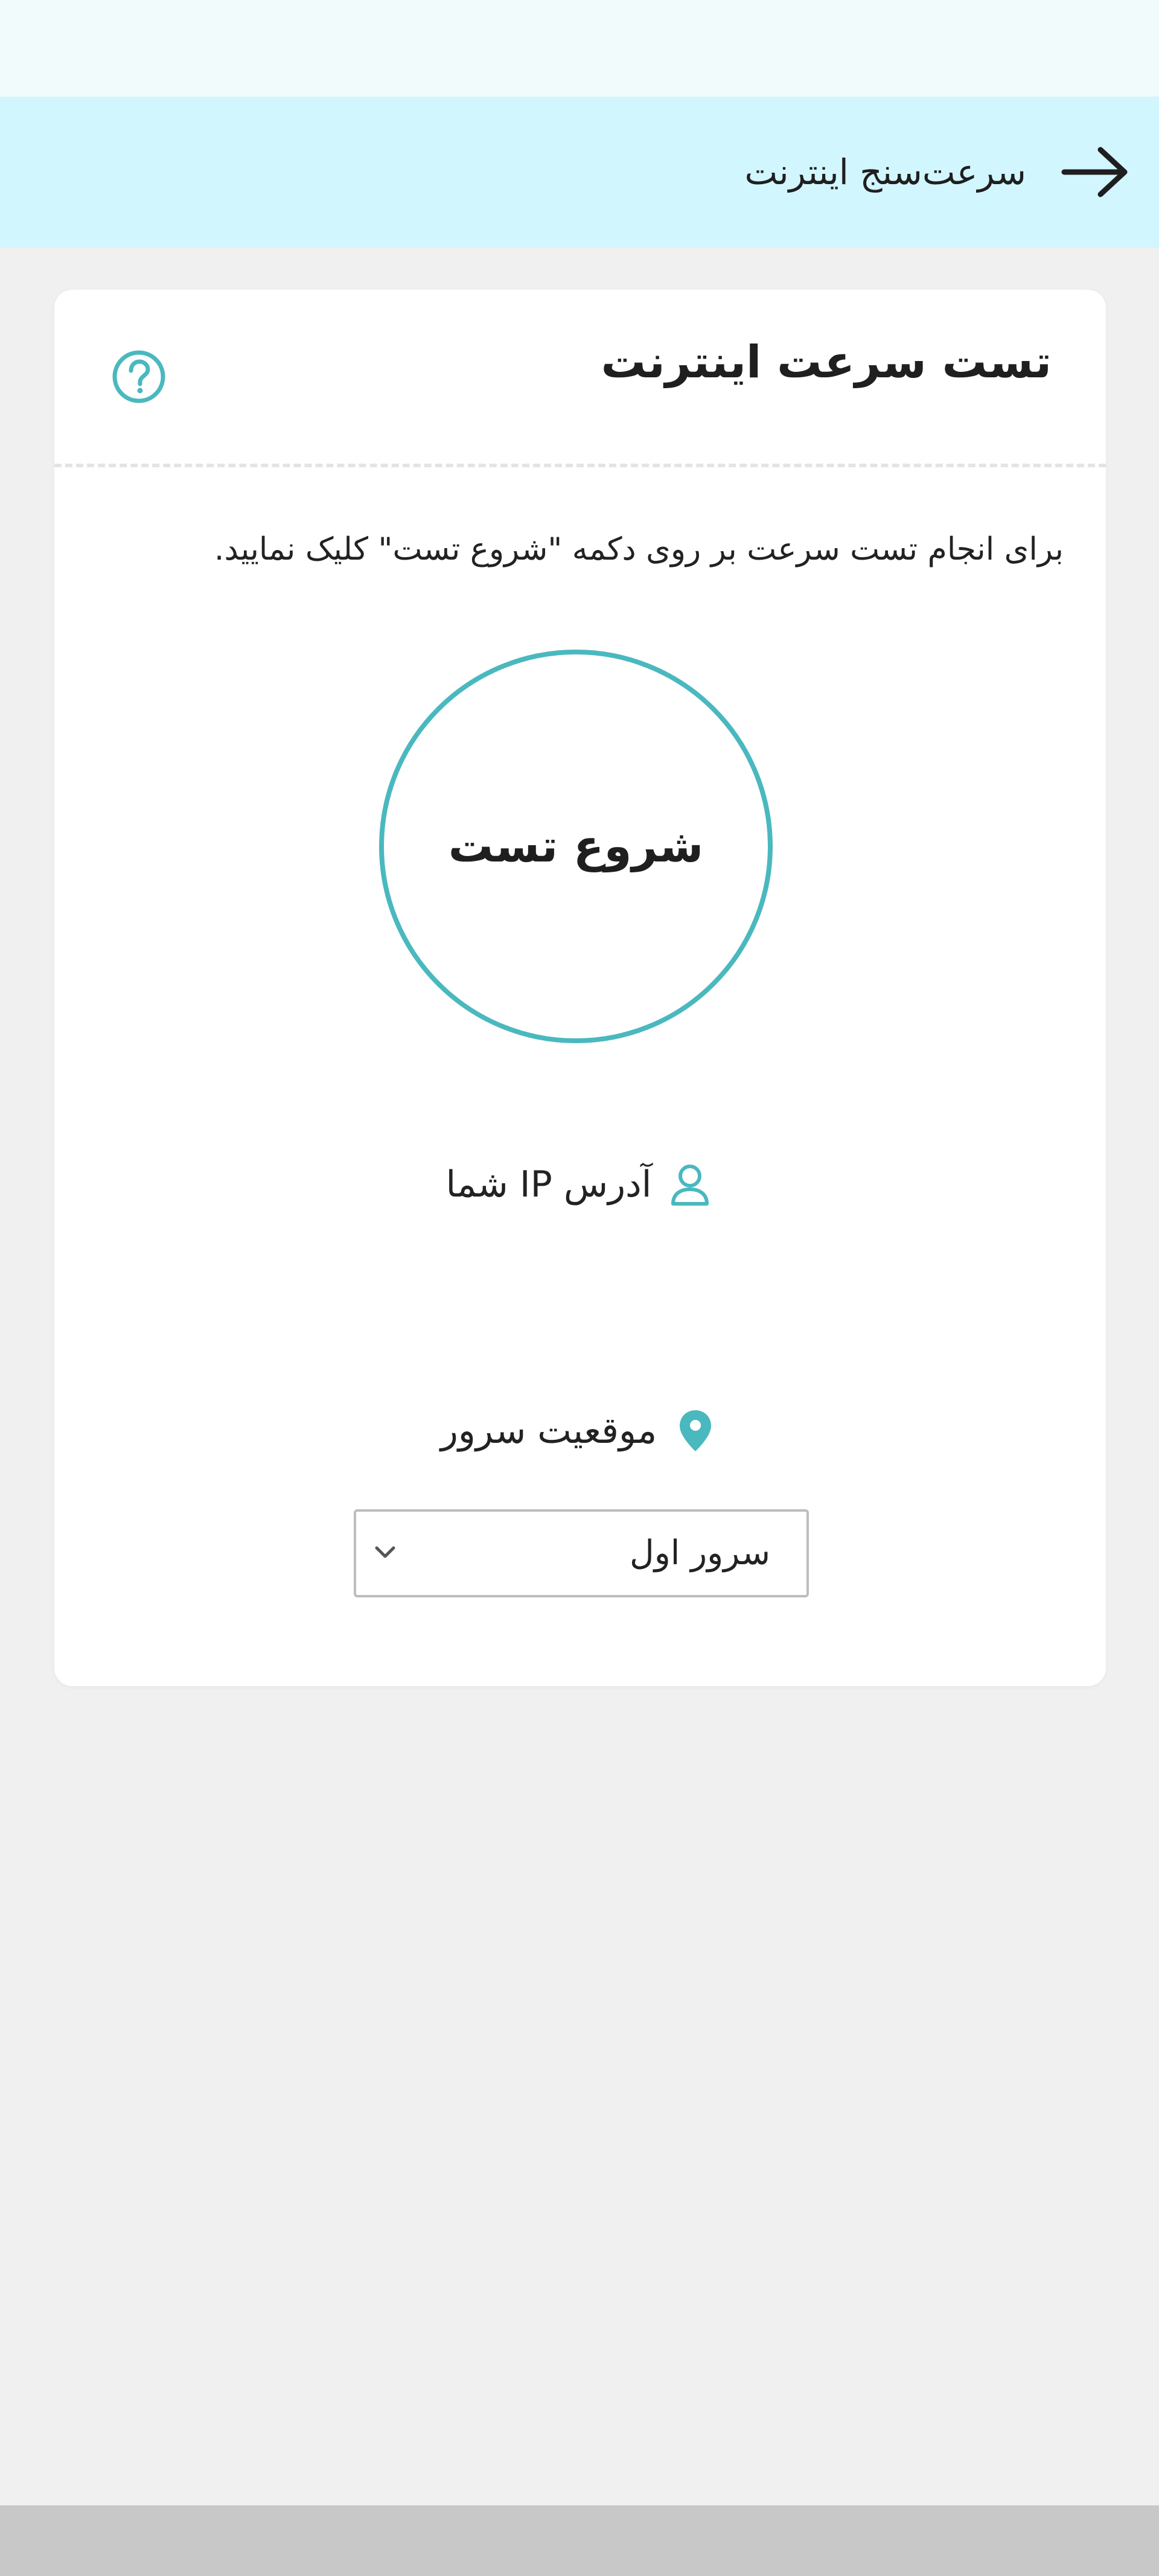  I want to click on ip-address-label: آدرس IP شما, so click(548, 1185).